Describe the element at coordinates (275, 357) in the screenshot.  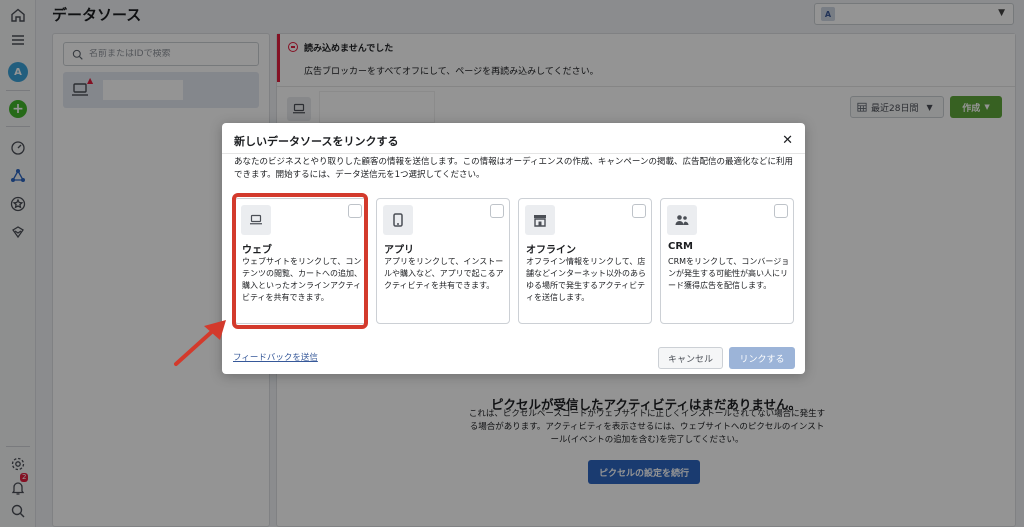
I see `feedback-link: フィードバックを送信` at that location.